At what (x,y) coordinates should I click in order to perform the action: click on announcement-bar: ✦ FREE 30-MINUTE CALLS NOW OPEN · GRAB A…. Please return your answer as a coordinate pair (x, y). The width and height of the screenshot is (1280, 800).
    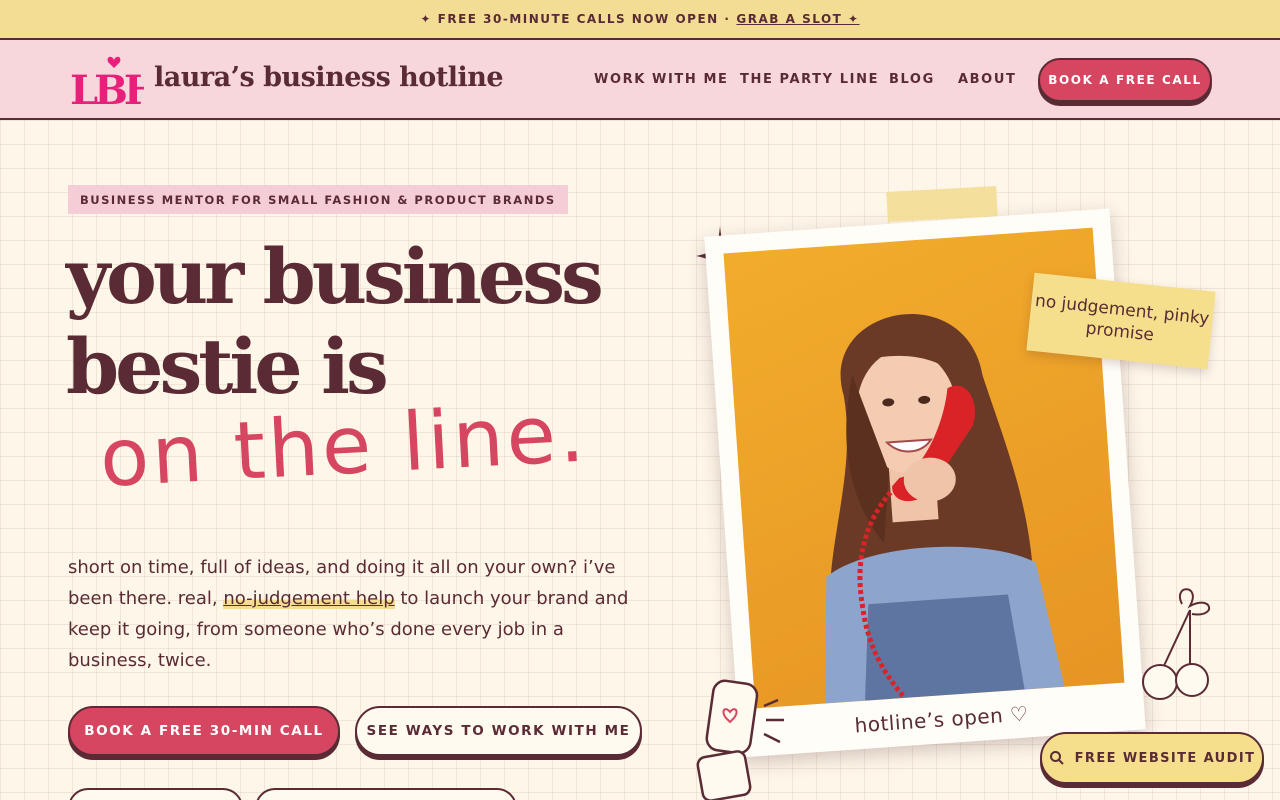
    Looking at the image, I should click on (640, 20).